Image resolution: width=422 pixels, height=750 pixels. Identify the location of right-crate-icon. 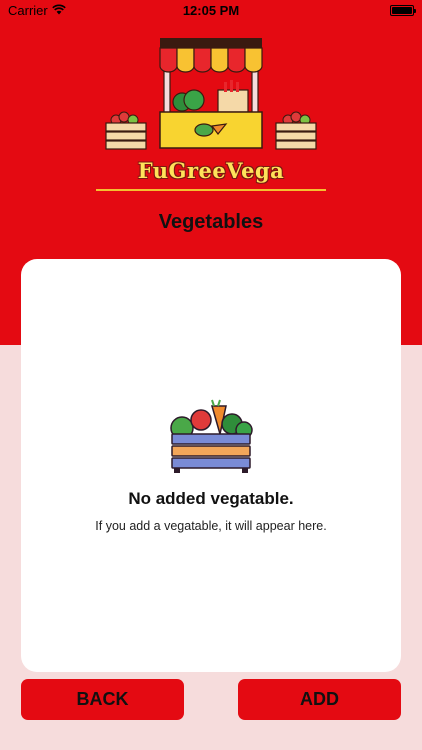
(296, 130).